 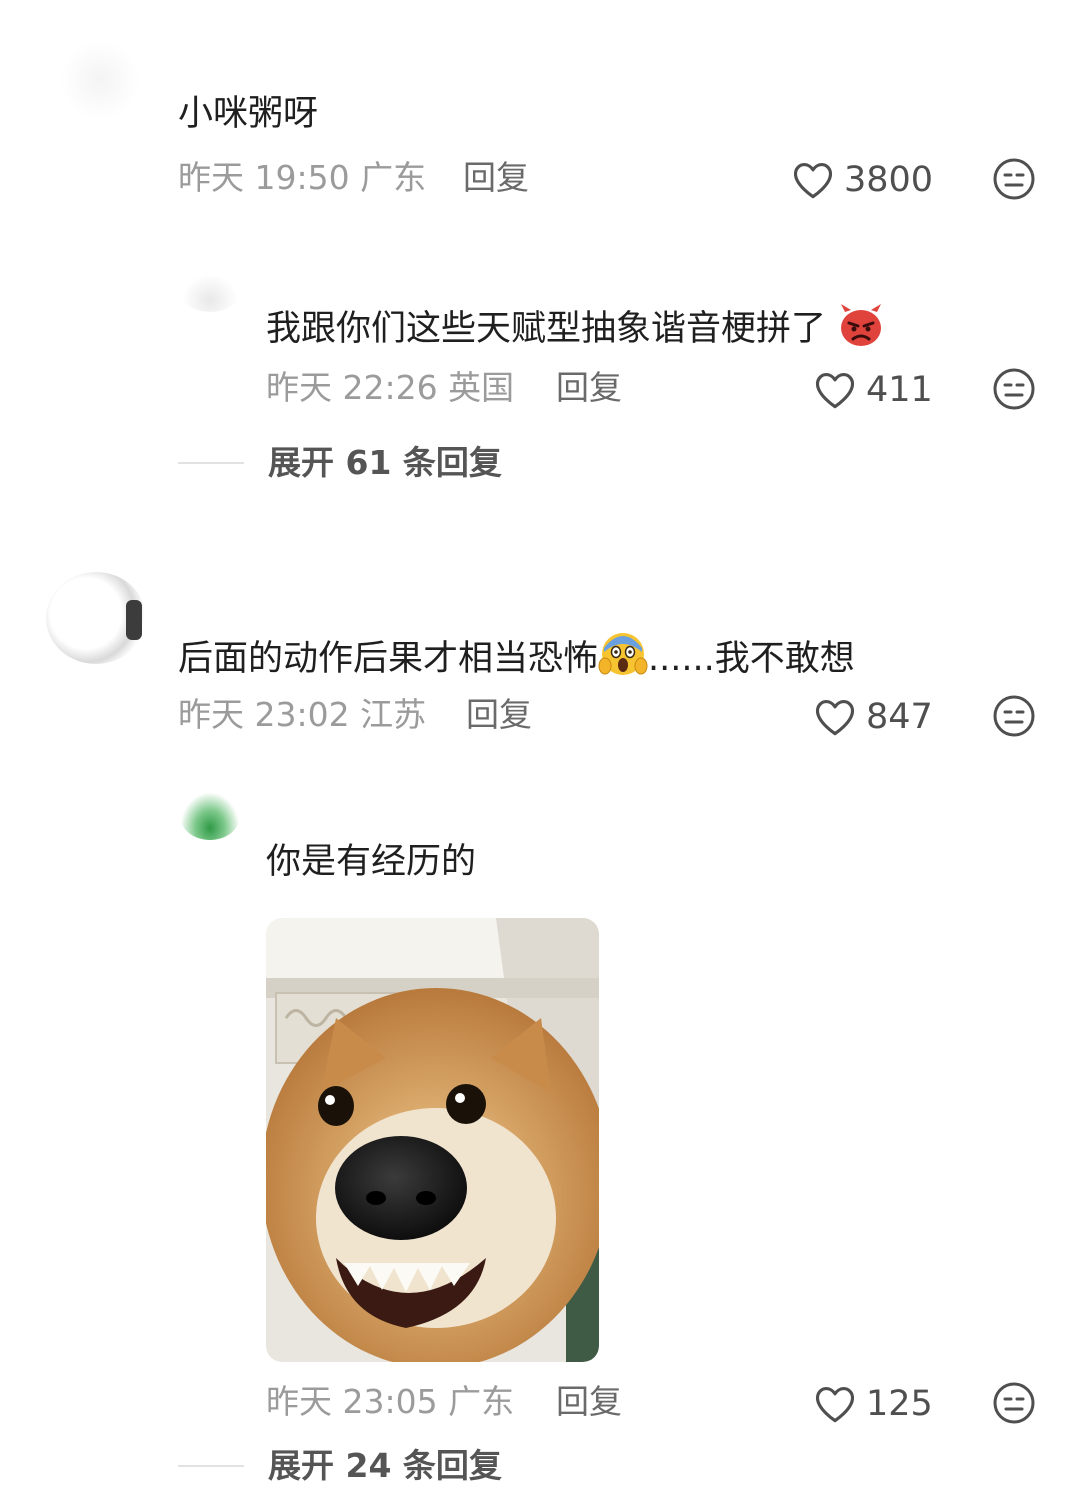 I want to click on avatar-accent, so click(x=134, y=620).